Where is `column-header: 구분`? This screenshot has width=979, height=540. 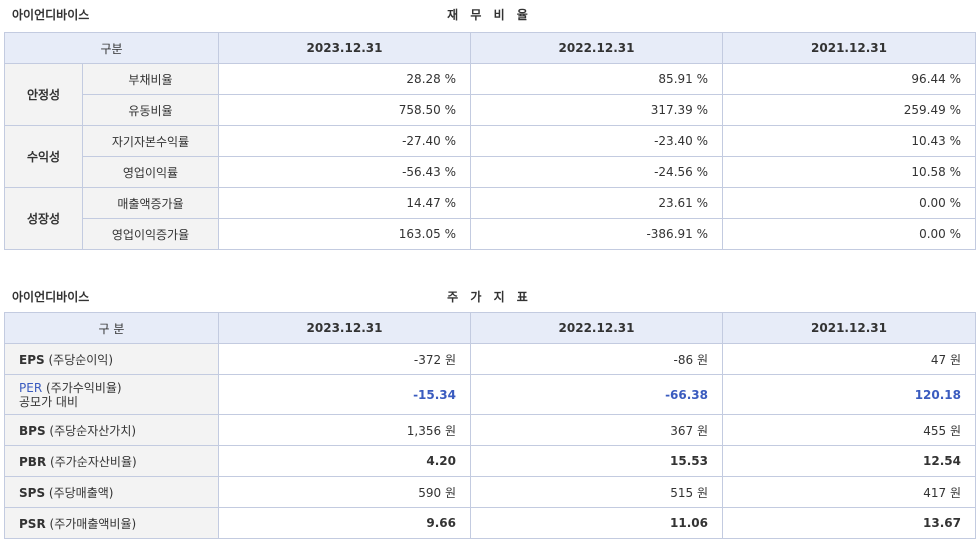
column-header: 구분 is located at coordinates (111, 48).